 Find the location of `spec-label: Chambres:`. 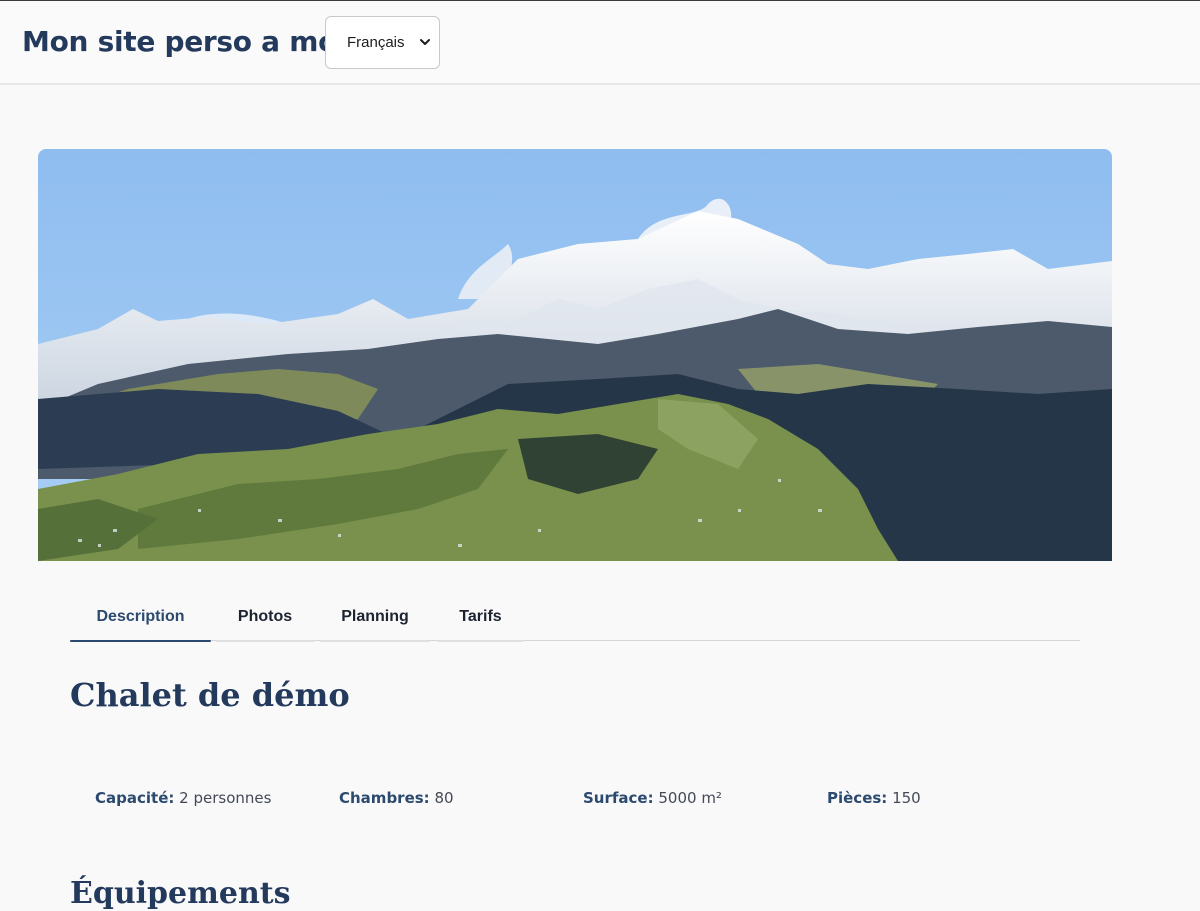

spec-label: Chambres: is located at coordinates (384, 798).